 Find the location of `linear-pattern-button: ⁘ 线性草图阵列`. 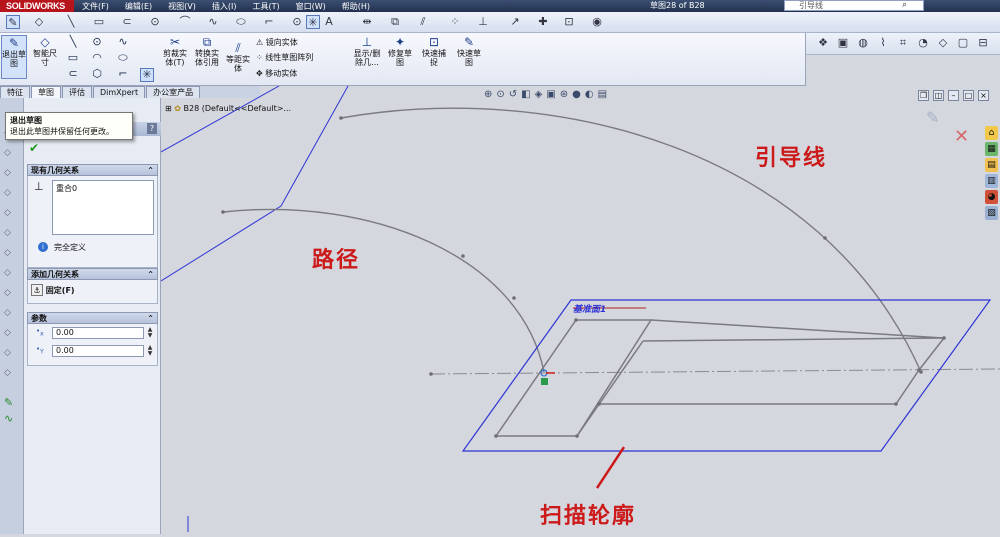

linear-pattern-button: ⁘ 线性草图阵列 is located at coordinates (284, 58).